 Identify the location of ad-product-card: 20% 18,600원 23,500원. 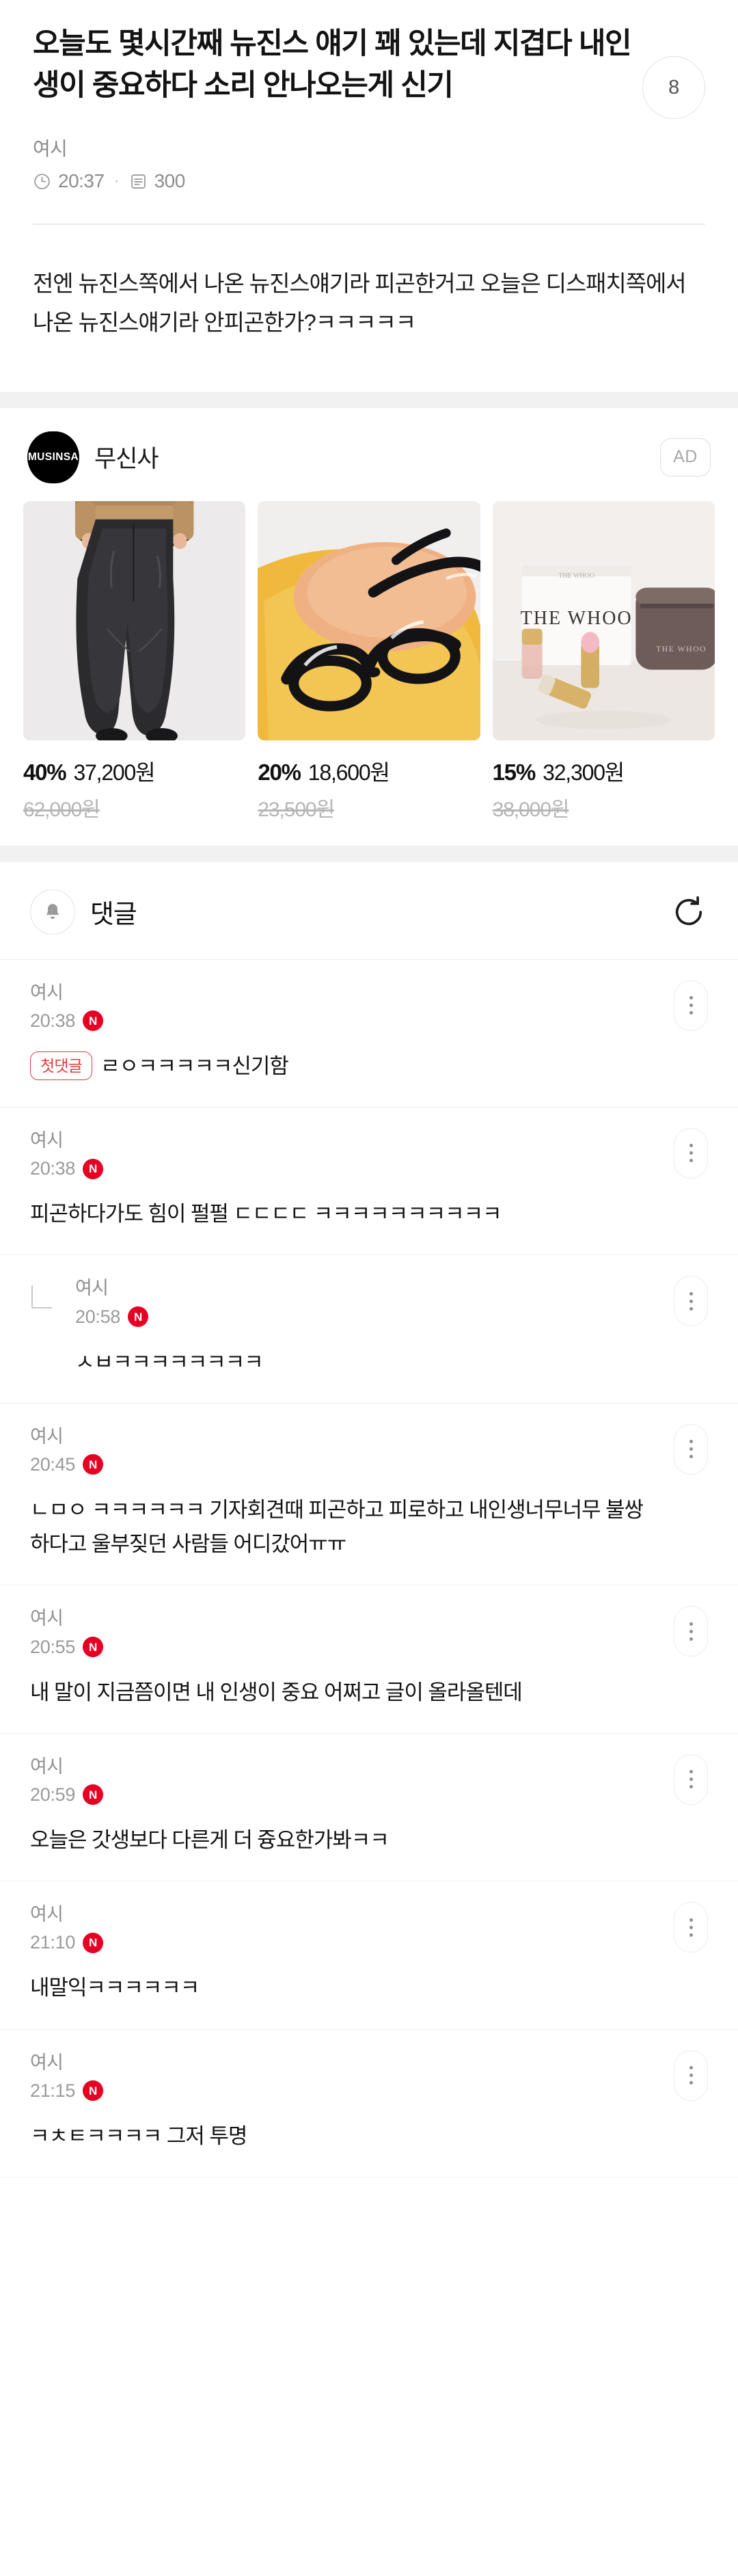
(369, 661).